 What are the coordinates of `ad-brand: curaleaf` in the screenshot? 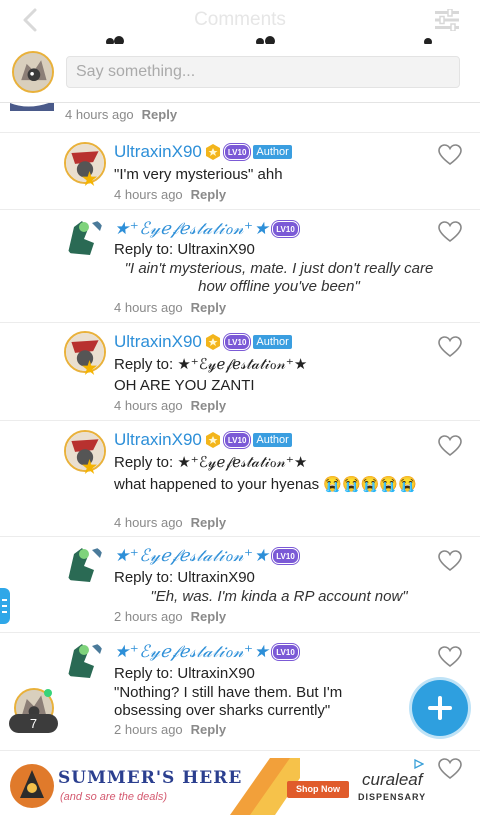 It's located at (392, 779).